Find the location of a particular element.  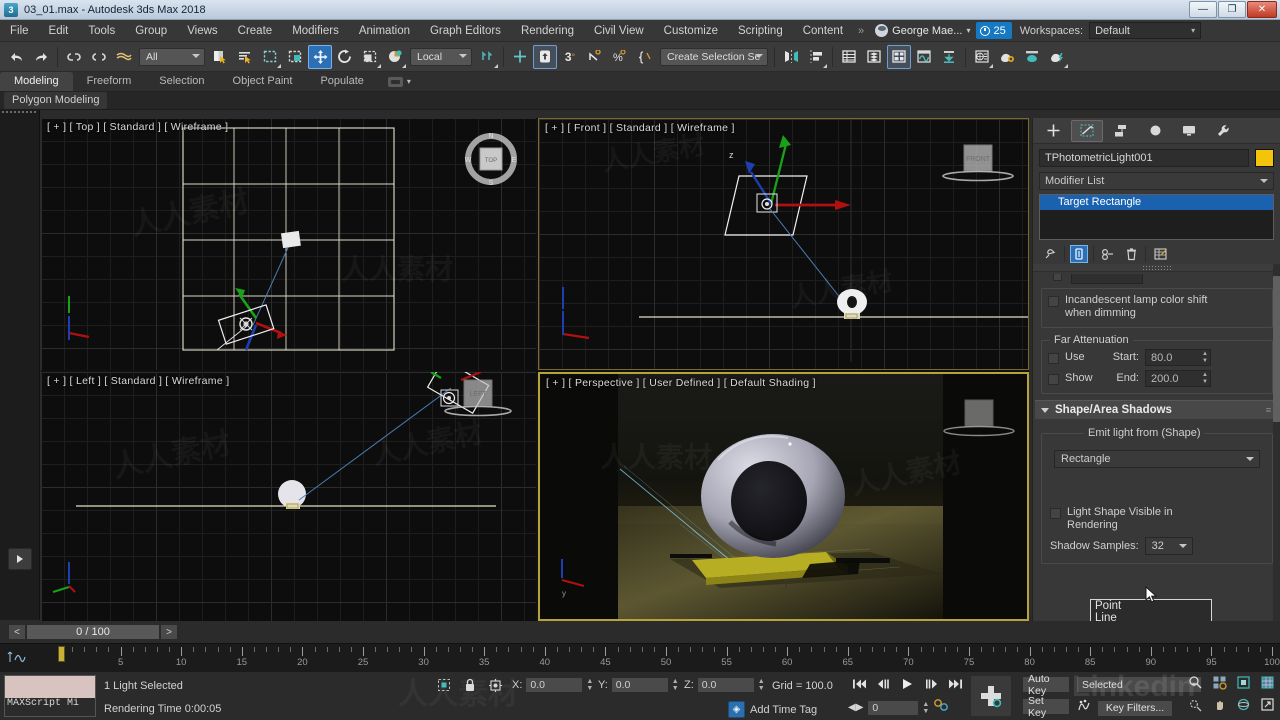

schematic-view-button is located at coordinates (949, 57).